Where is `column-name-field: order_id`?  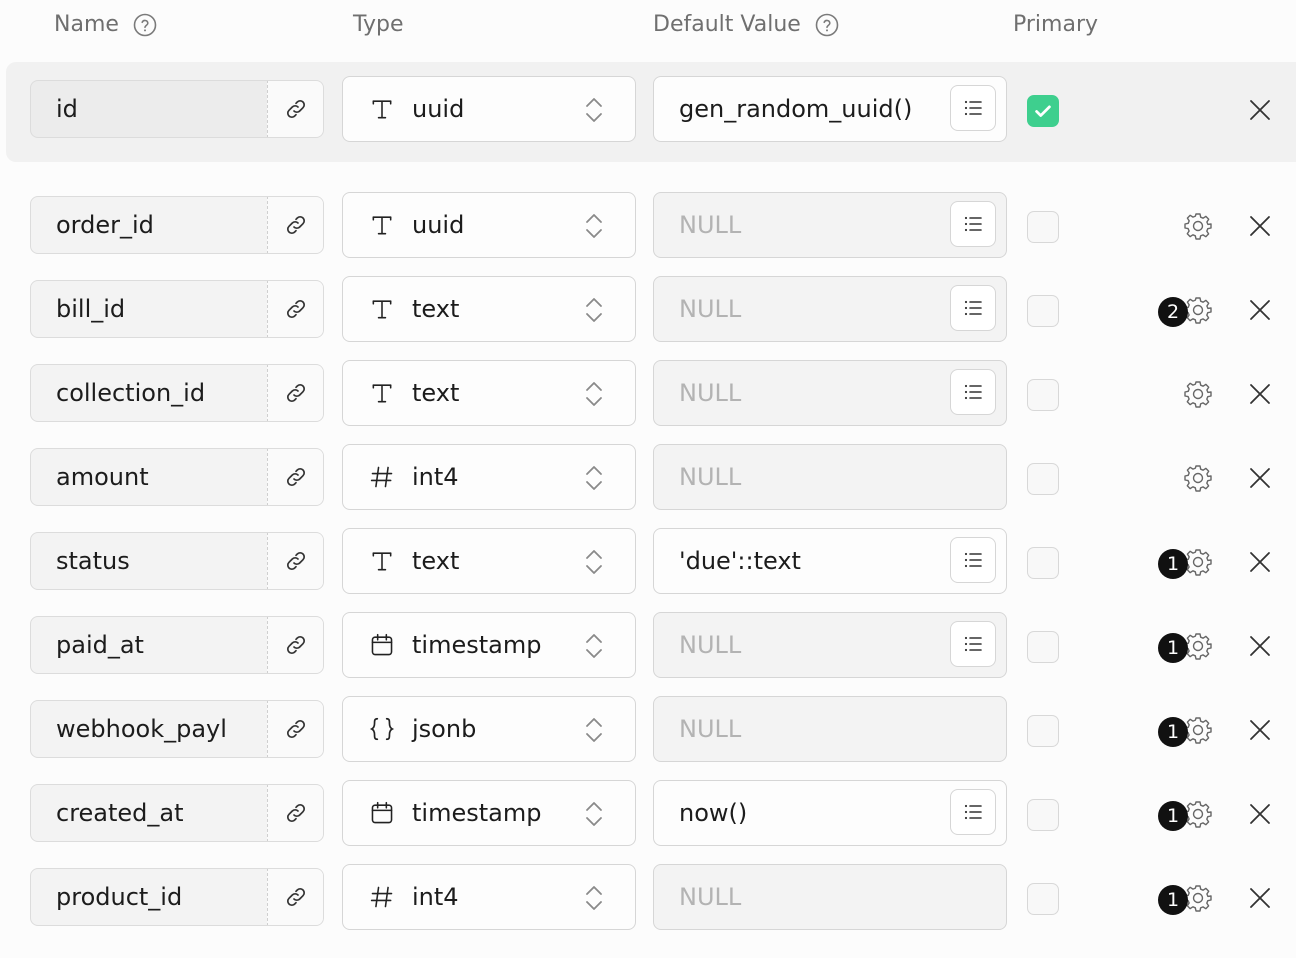 column-name-field: order_id is located at coordinates (177, 225).